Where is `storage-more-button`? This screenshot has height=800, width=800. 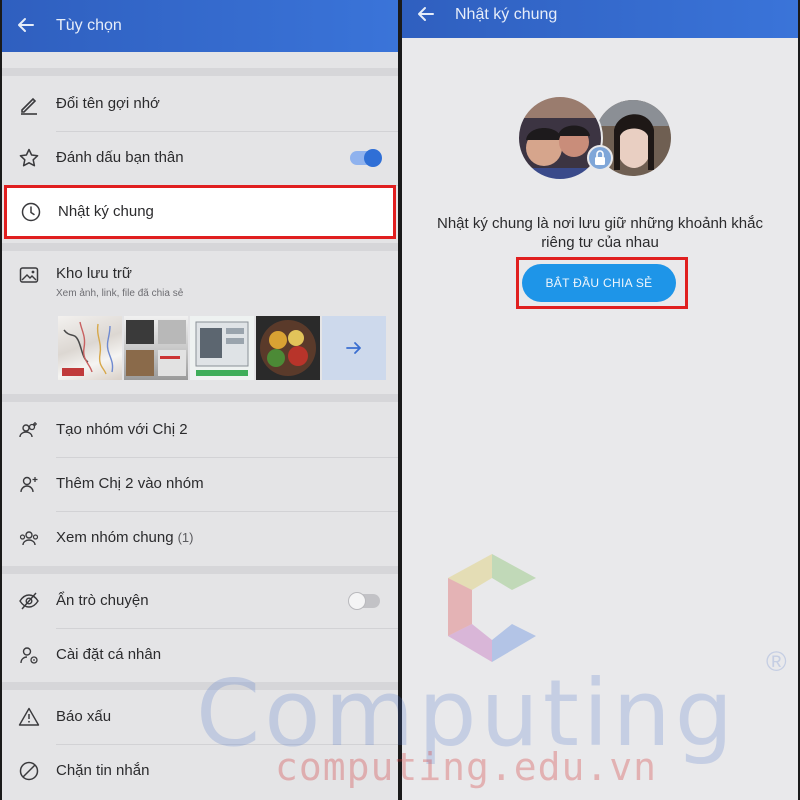 storage-more-button is located at coordinates (354, 348).